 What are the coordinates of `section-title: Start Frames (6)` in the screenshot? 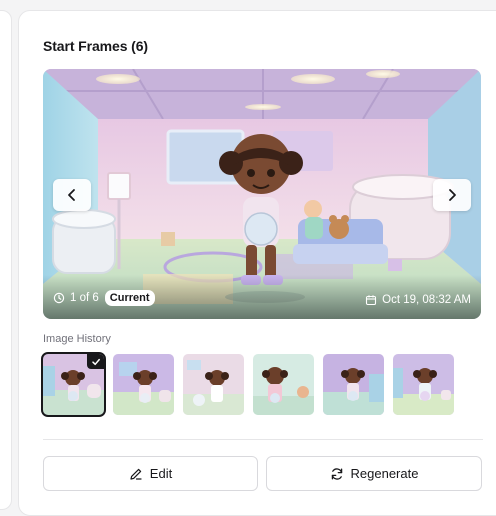 It's located at (95, 46).